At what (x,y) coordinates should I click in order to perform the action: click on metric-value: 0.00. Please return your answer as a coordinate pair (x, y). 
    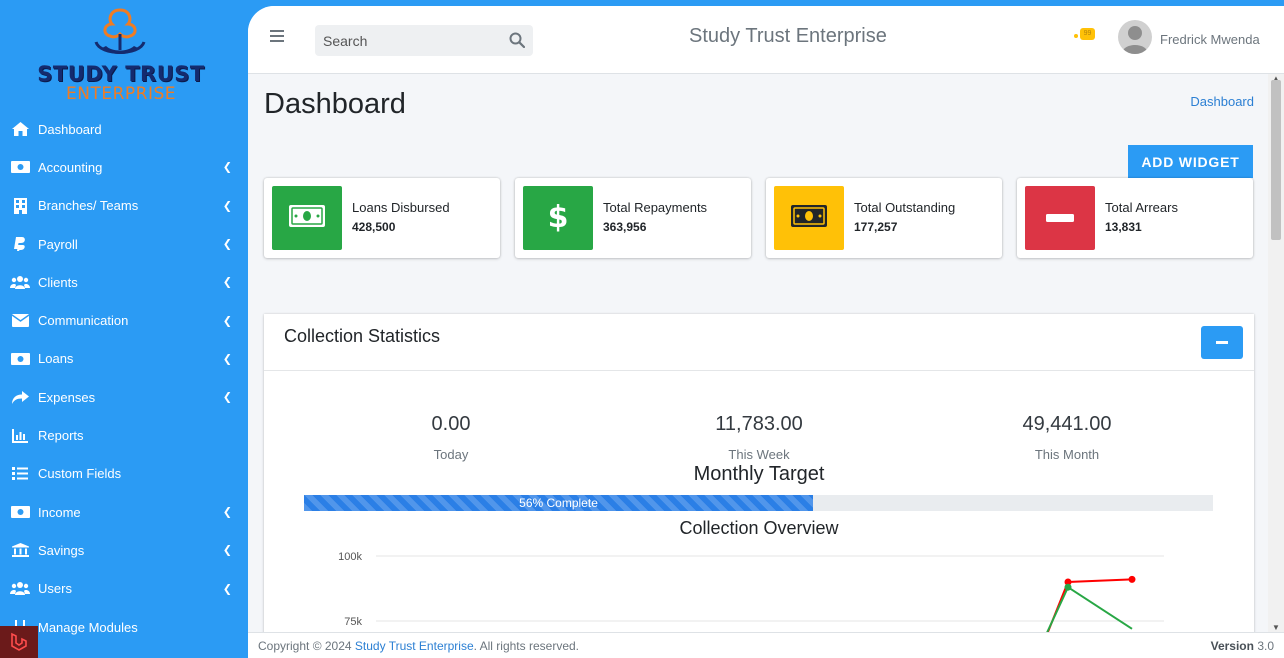
    Looking at the image, I should click on (451, 424).